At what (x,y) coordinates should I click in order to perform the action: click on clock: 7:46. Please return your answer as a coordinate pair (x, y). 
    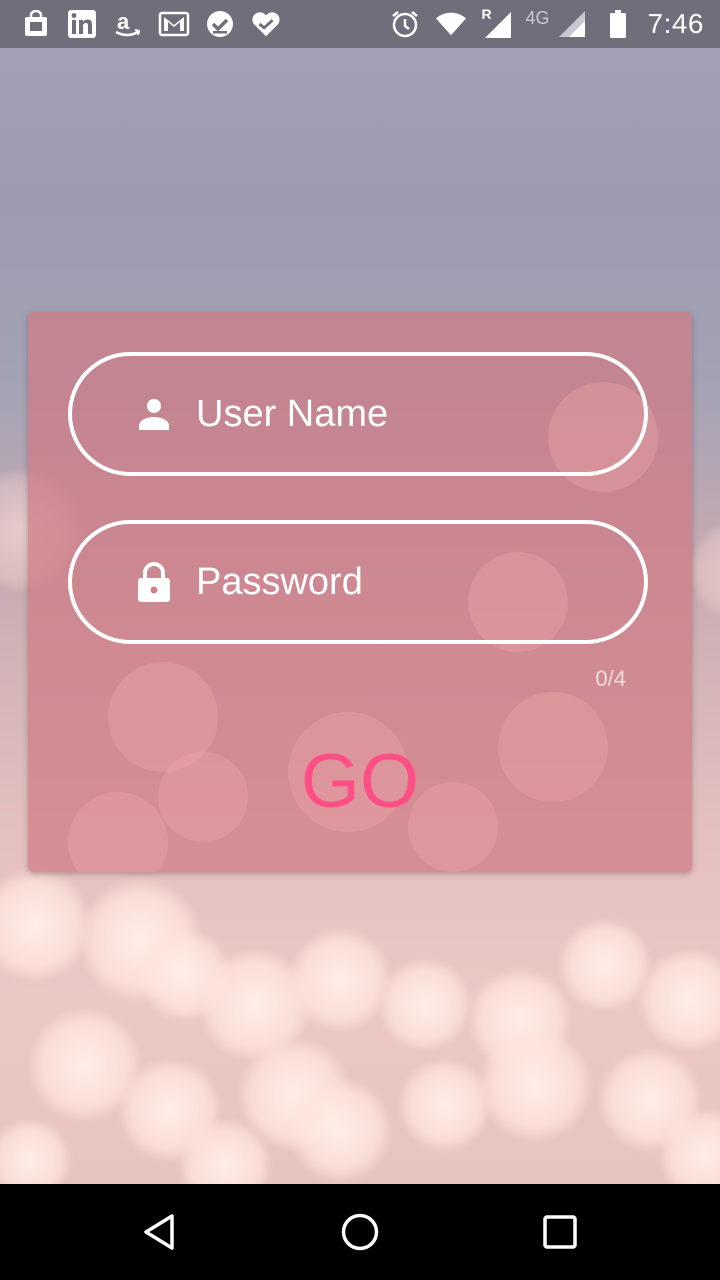
    Looking at the image, I should click on (675, 23).